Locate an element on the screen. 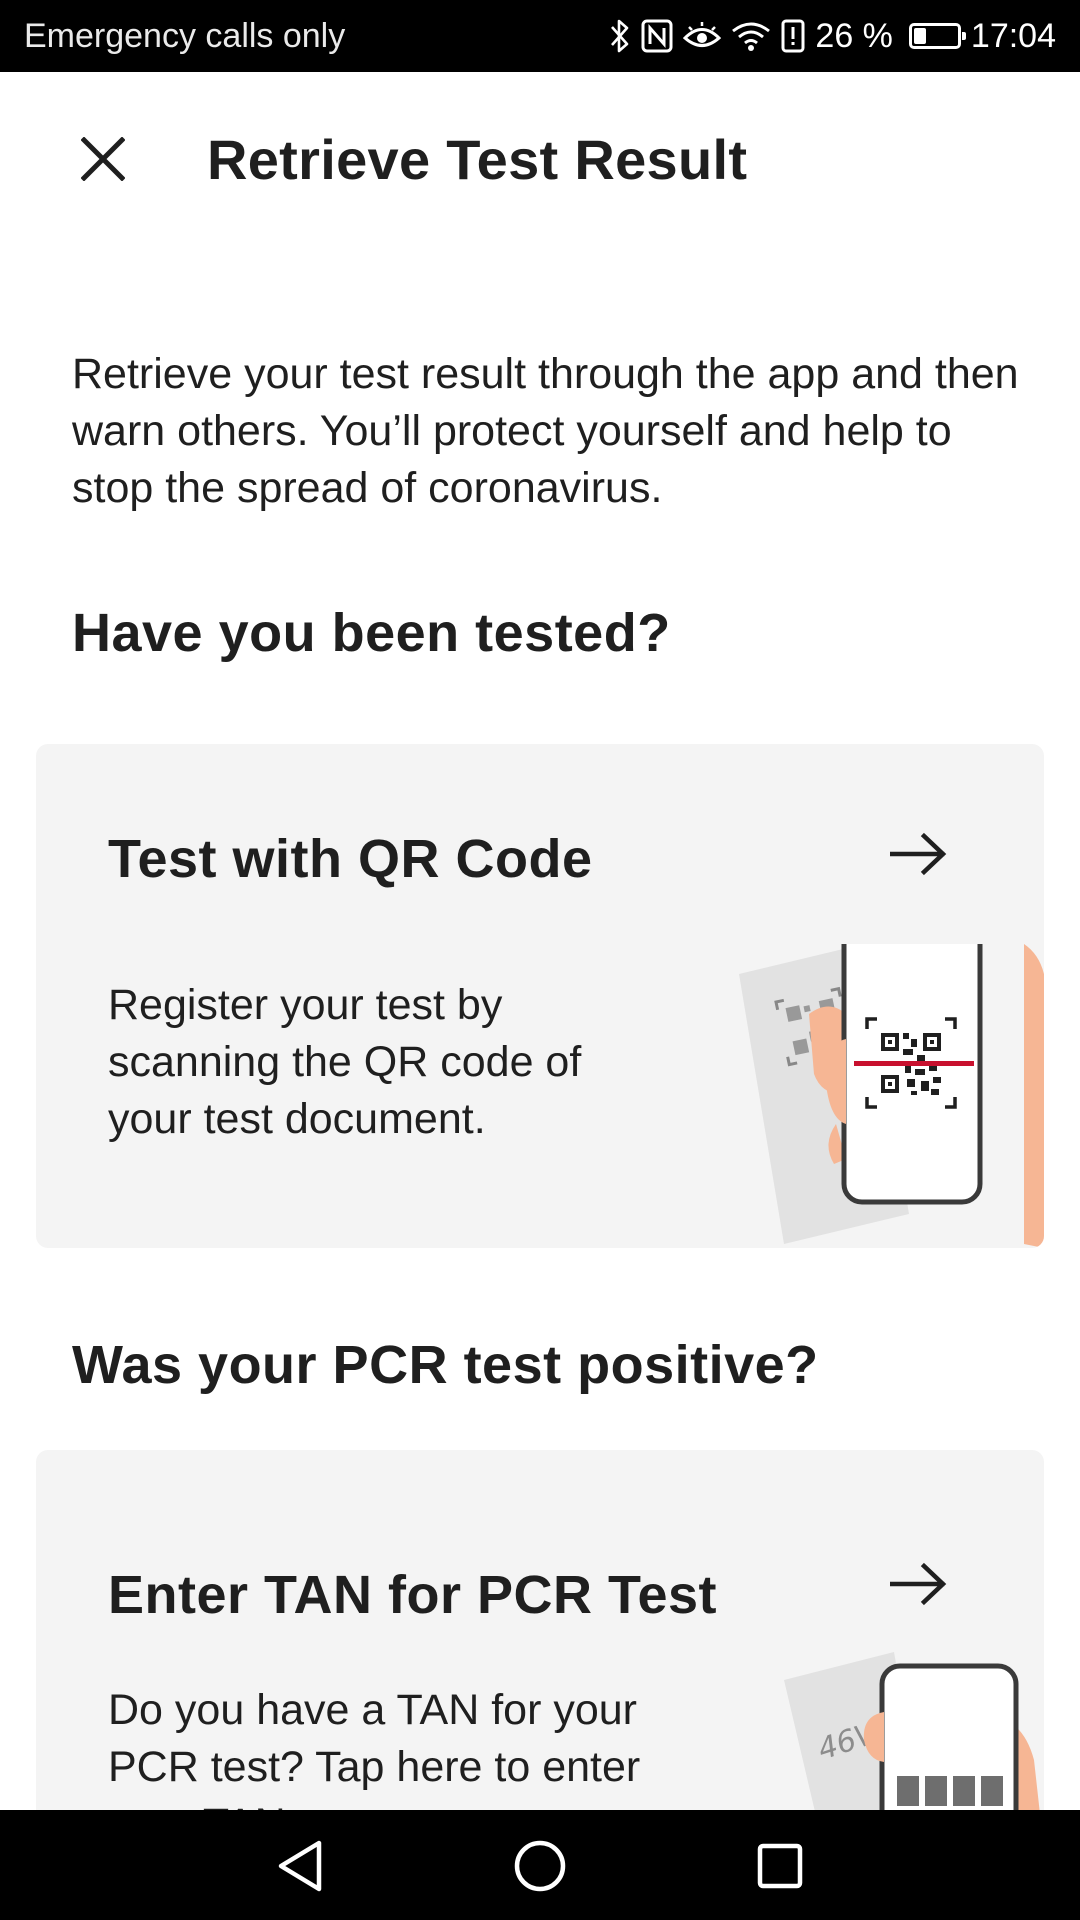  nav-recents-button is located at coordinates (780, 1866).